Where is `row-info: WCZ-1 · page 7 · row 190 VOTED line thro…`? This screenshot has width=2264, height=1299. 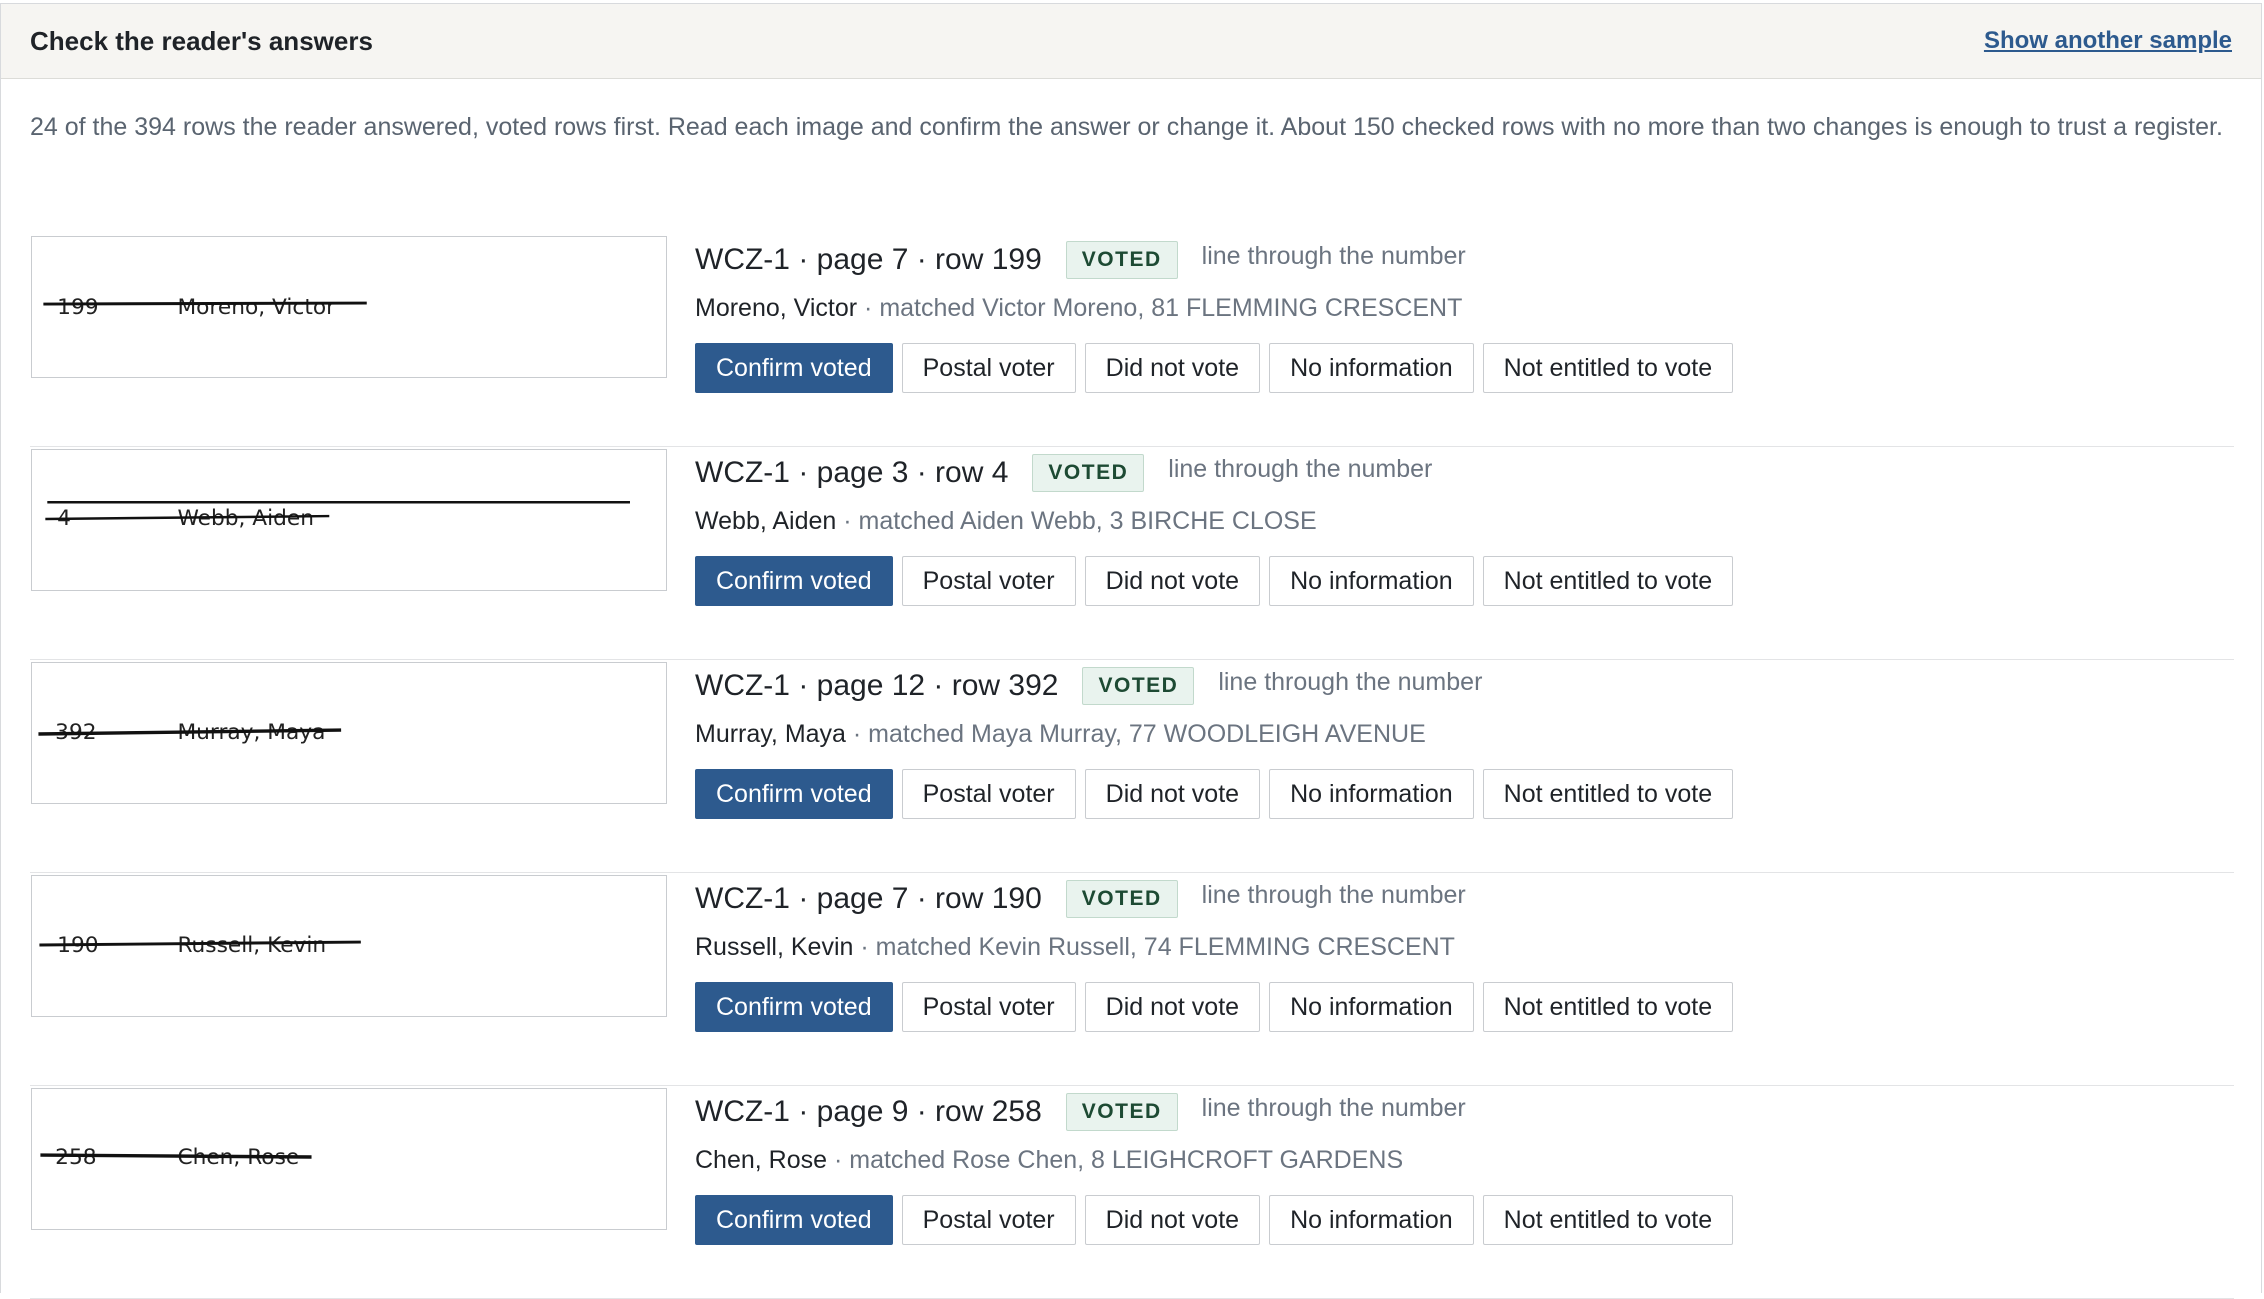
row-info: WCZ-1 · page 7 · row 190 VOTED line thro… is located at coordinates (1214, 952).